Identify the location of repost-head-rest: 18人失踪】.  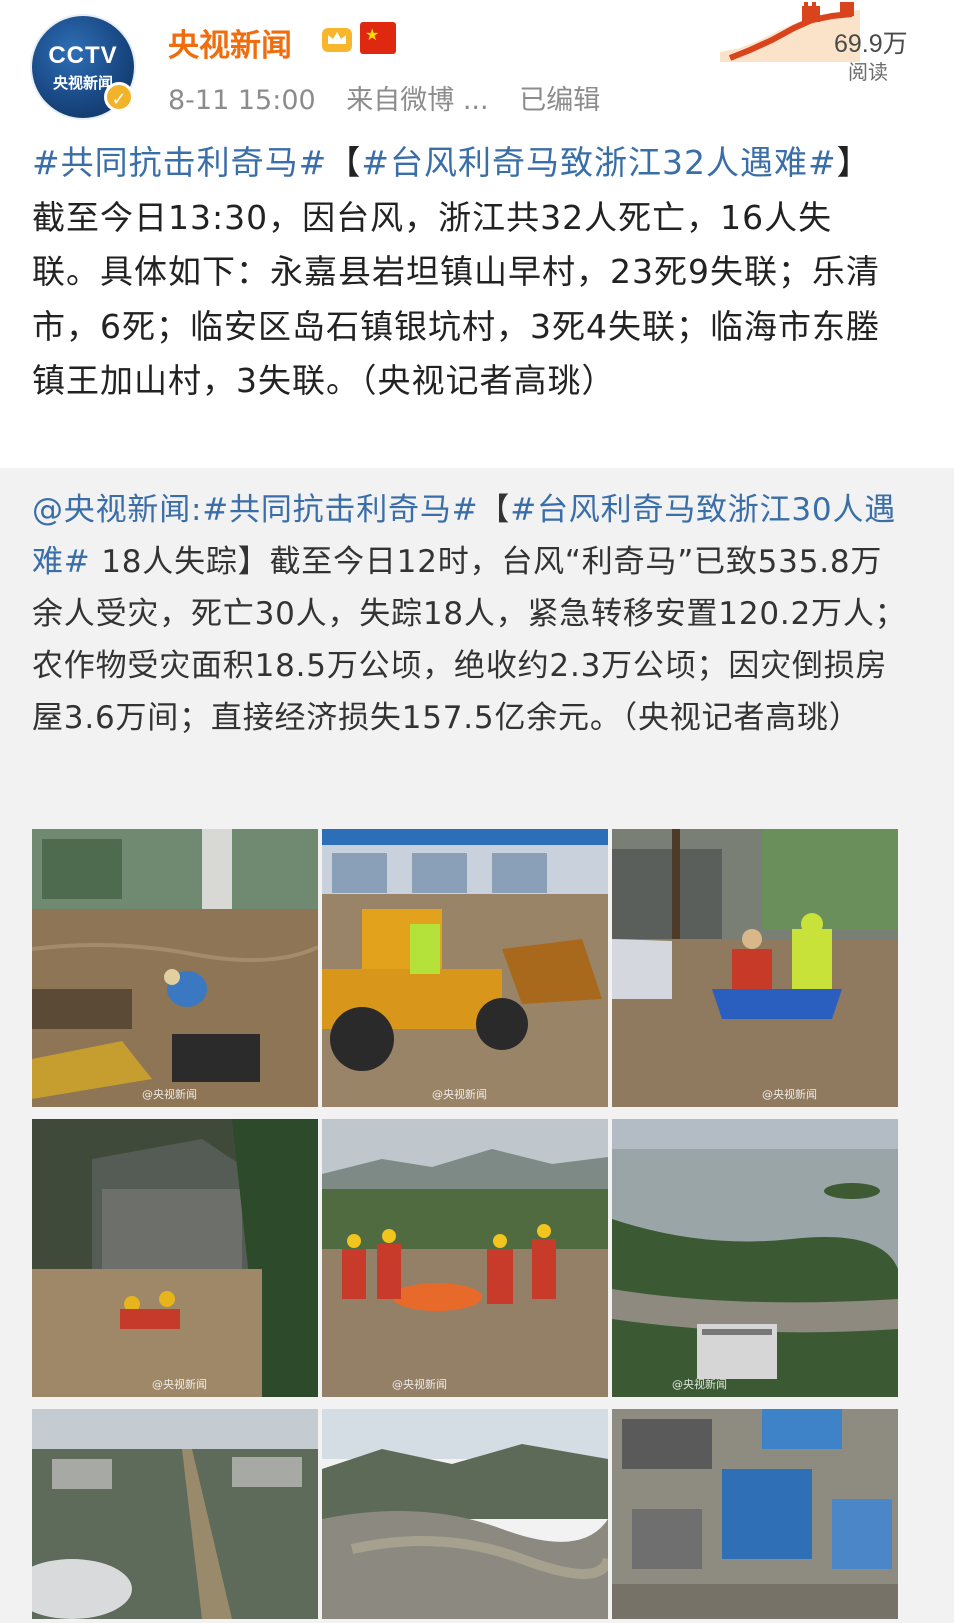
(180, 562).